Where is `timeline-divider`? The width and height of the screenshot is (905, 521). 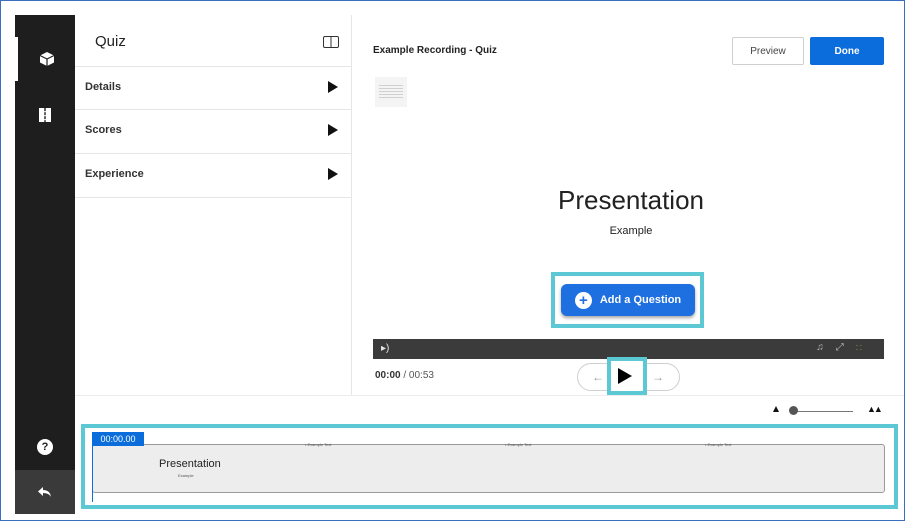 timeline-divider is located at coordinates (489, 395).